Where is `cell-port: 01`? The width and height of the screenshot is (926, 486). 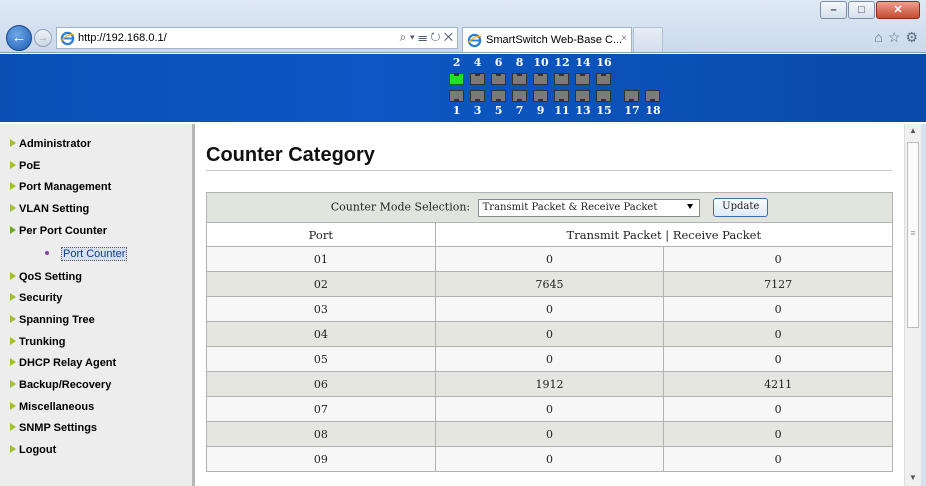 cell-port: 01 is located at coordinates (321, 259).